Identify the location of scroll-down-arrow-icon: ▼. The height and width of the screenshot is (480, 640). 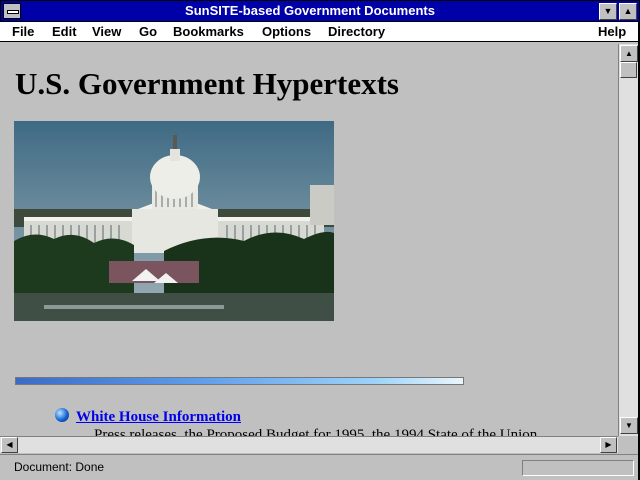
(629, 425).